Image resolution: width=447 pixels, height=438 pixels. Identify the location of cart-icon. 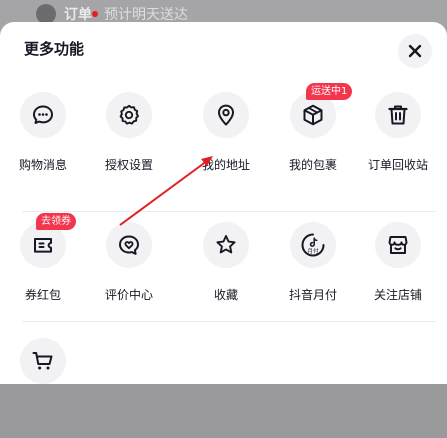
(42, 361).